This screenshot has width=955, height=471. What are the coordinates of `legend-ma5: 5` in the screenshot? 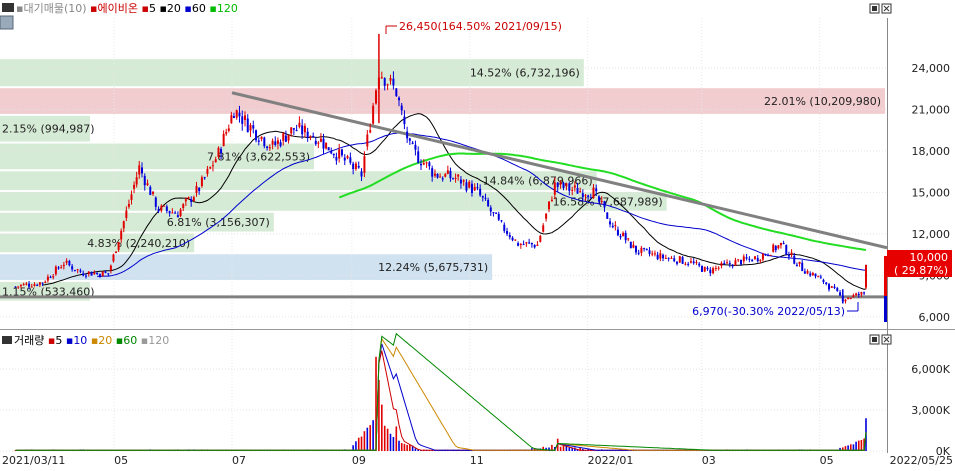 It's located at (152, 8).